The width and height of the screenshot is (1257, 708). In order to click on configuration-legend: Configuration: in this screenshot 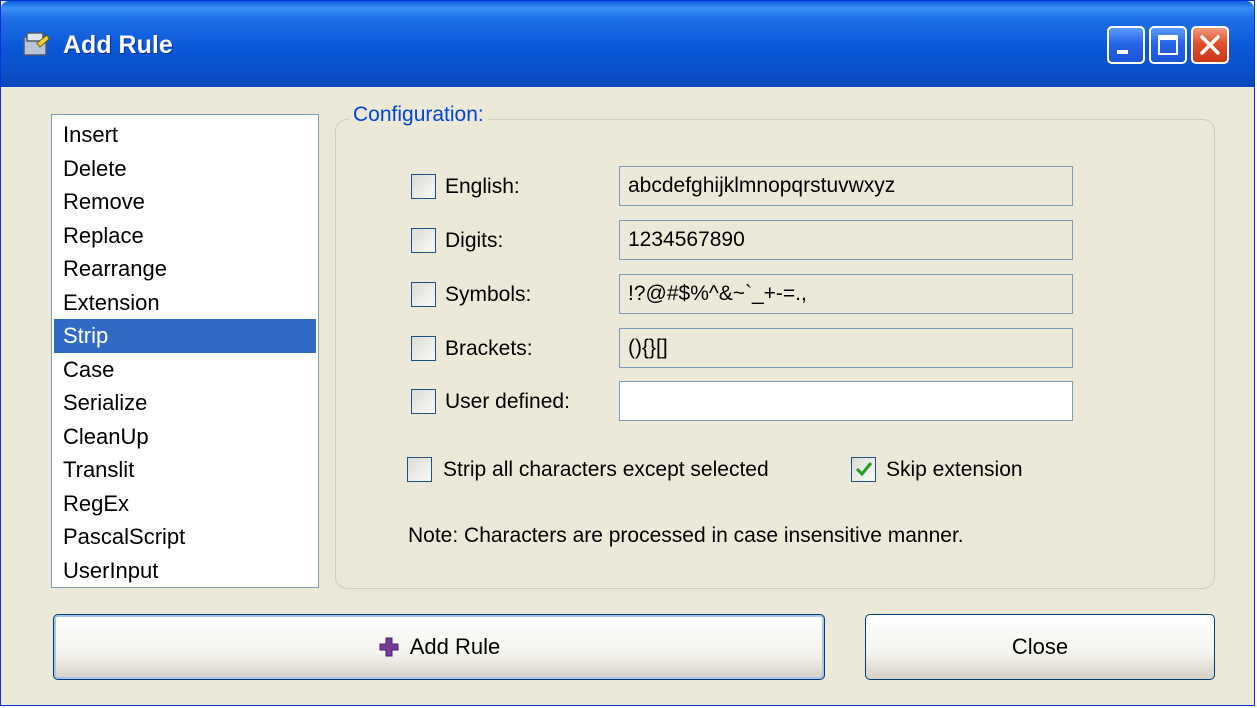, I will do `click(418, 115)`.